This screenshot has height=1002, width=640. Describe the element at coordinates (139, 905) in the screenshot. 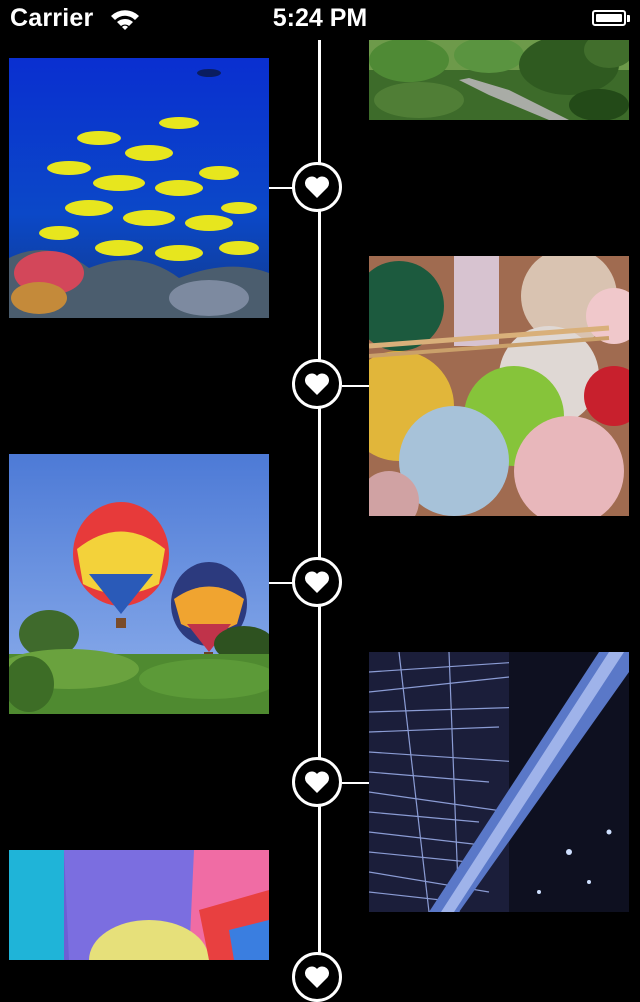

I see `photo-colorful-balloon` at that location.